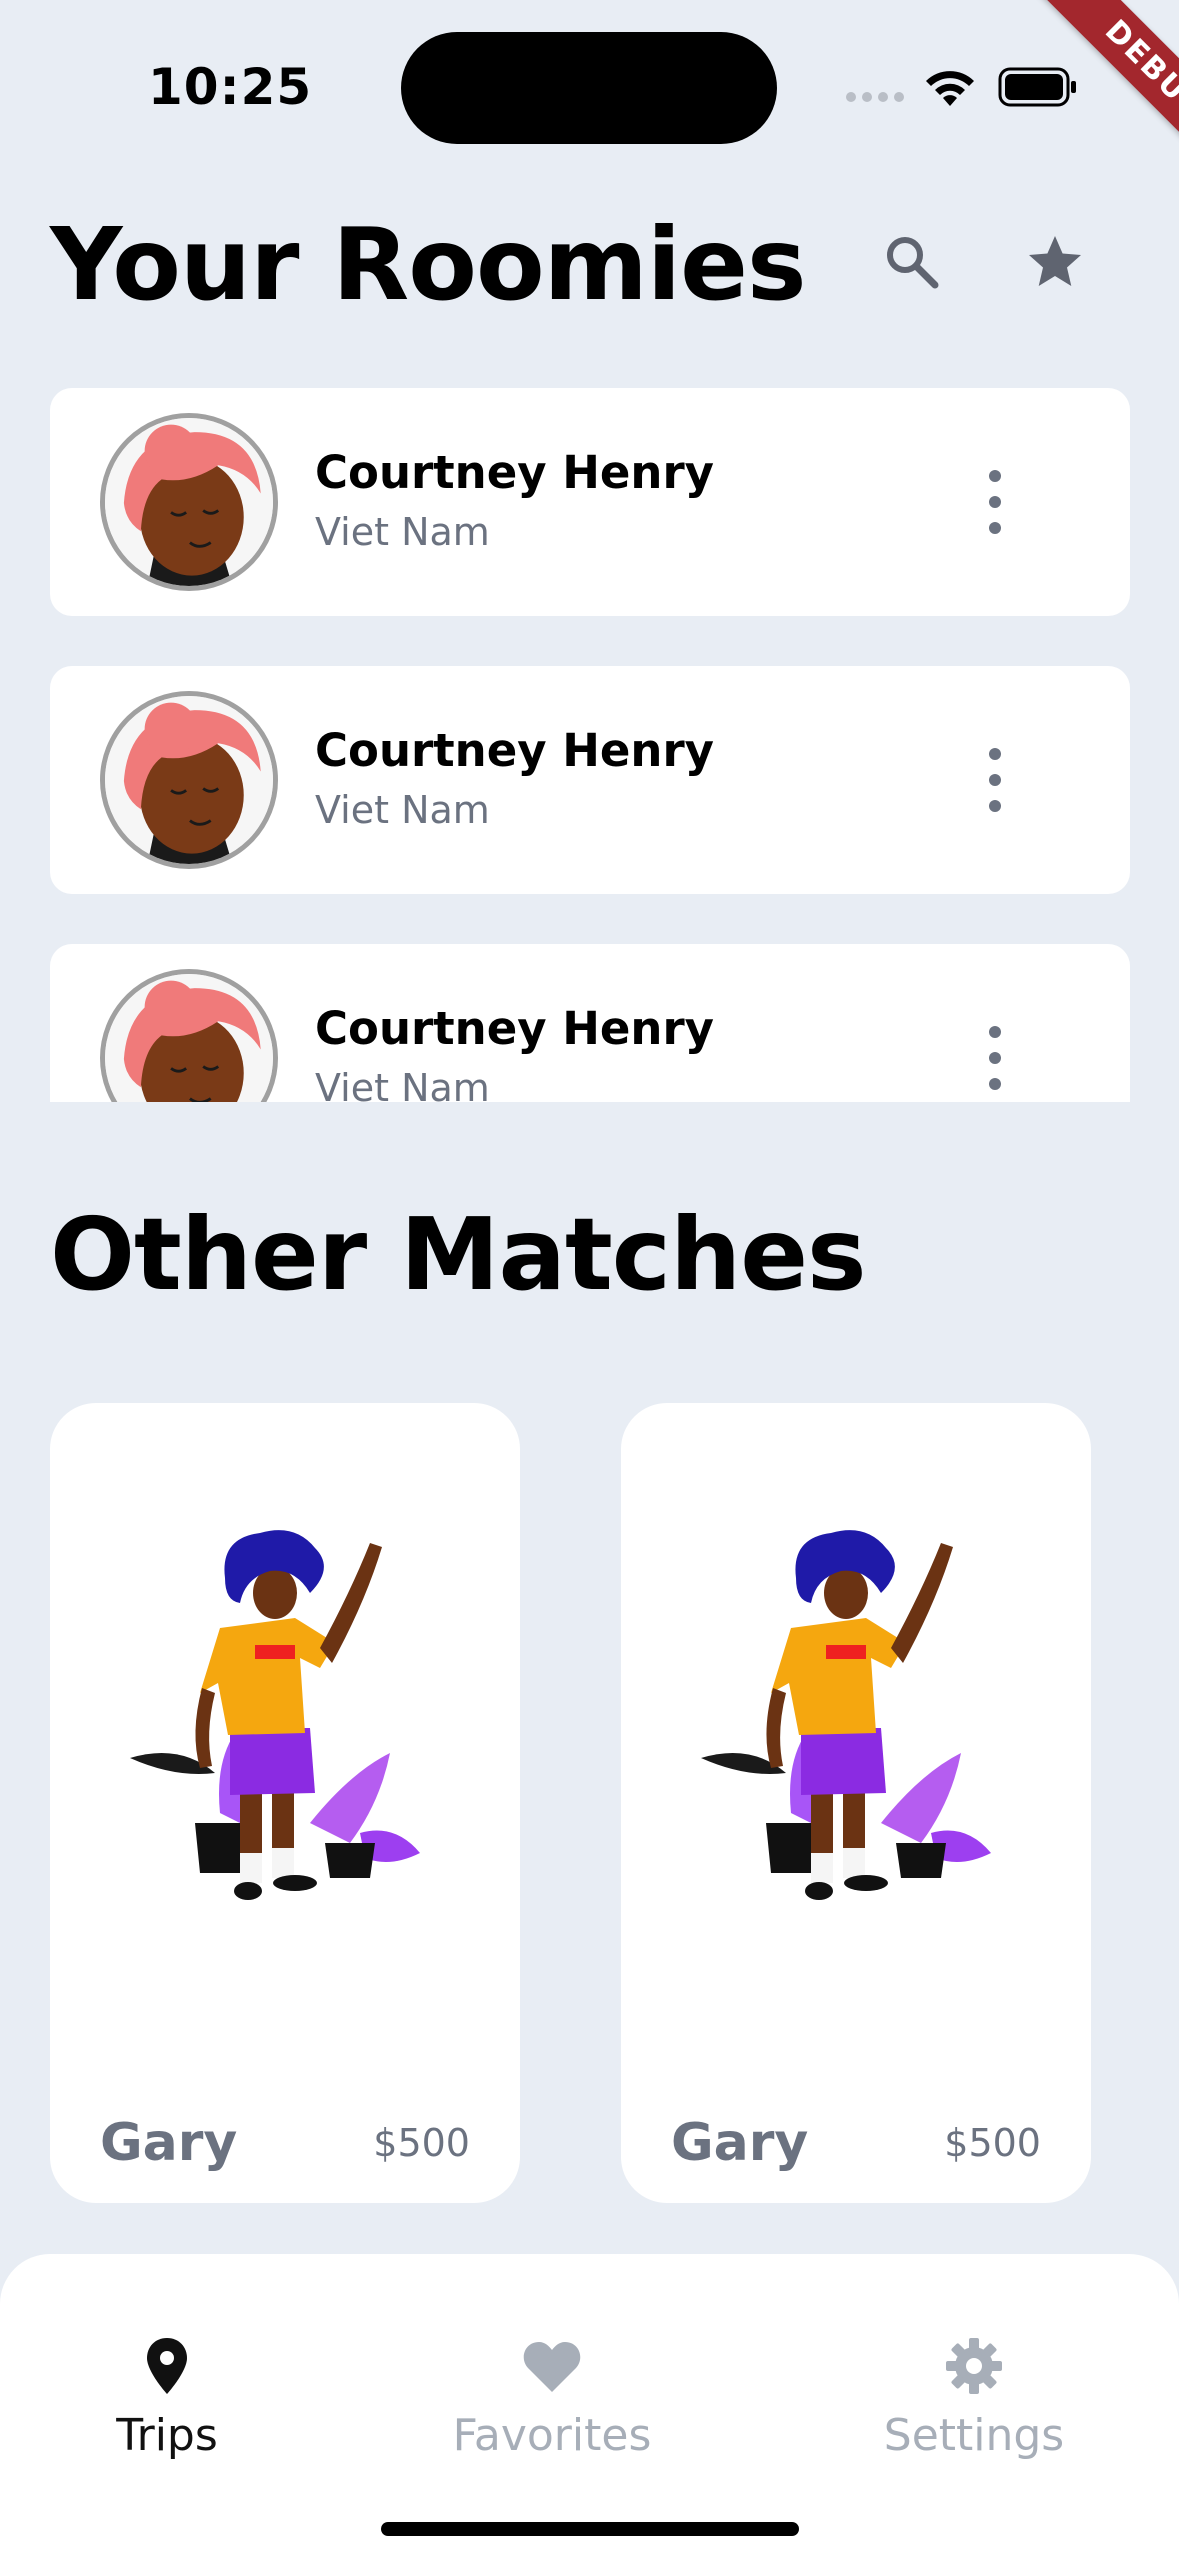 The image size is (1179, 2556). What do you see at coordinates (458, 1254) in the screenshot?
I see `section-title-other-matches: Other Matches` at bounding box center [458, 1254].